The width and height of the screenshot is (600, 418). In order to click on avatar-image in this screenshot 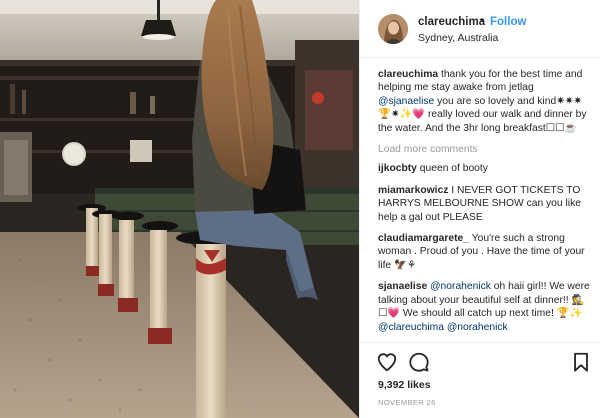, I will do `click(393, 29)`.